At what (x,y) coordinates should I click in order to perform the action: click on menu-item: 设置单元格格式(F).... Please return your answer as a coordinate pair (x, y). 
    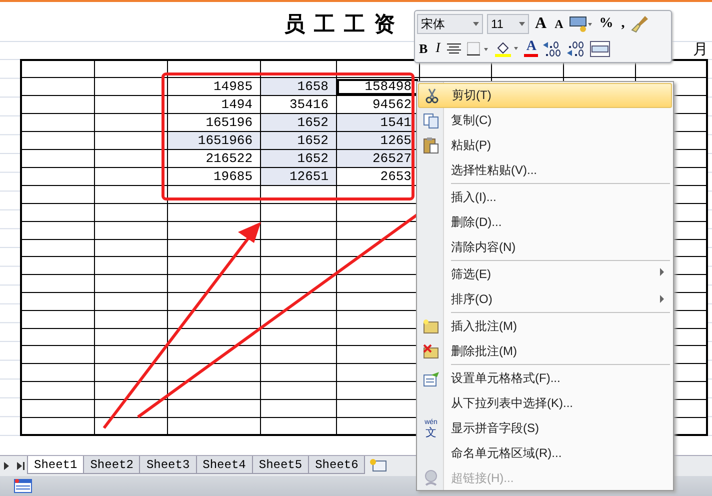
    Looking at the image, I should click on (545, 377).